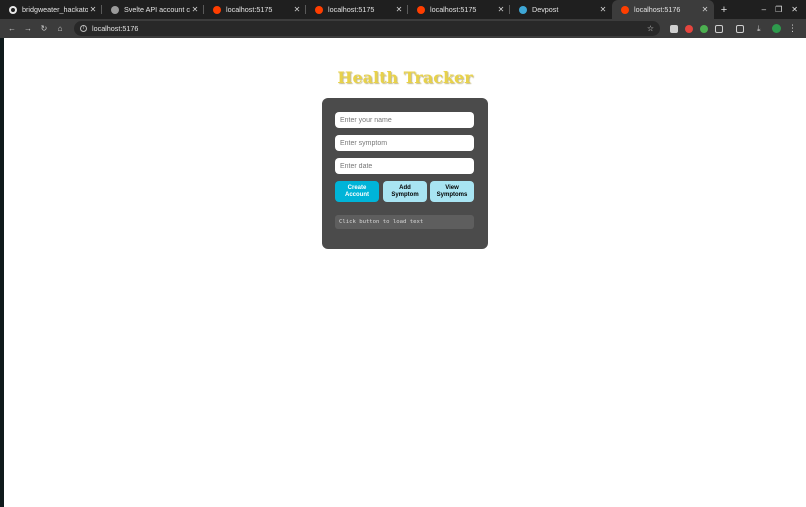 This screenshot has height=507, width=806. Describe the element at coordinates (764, 9) in the screenshot. I see `minimize-icon: –` at that location.